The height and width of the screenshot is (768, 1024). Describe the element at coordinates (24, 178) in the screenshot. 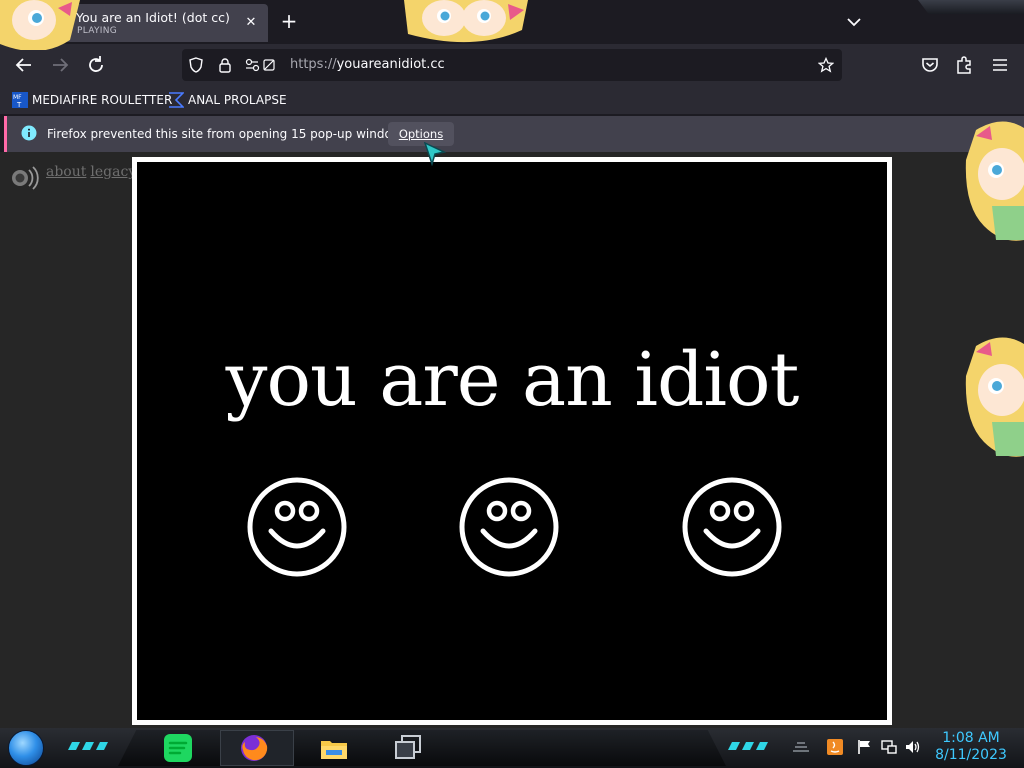

I see `speaker-icon` at that location.